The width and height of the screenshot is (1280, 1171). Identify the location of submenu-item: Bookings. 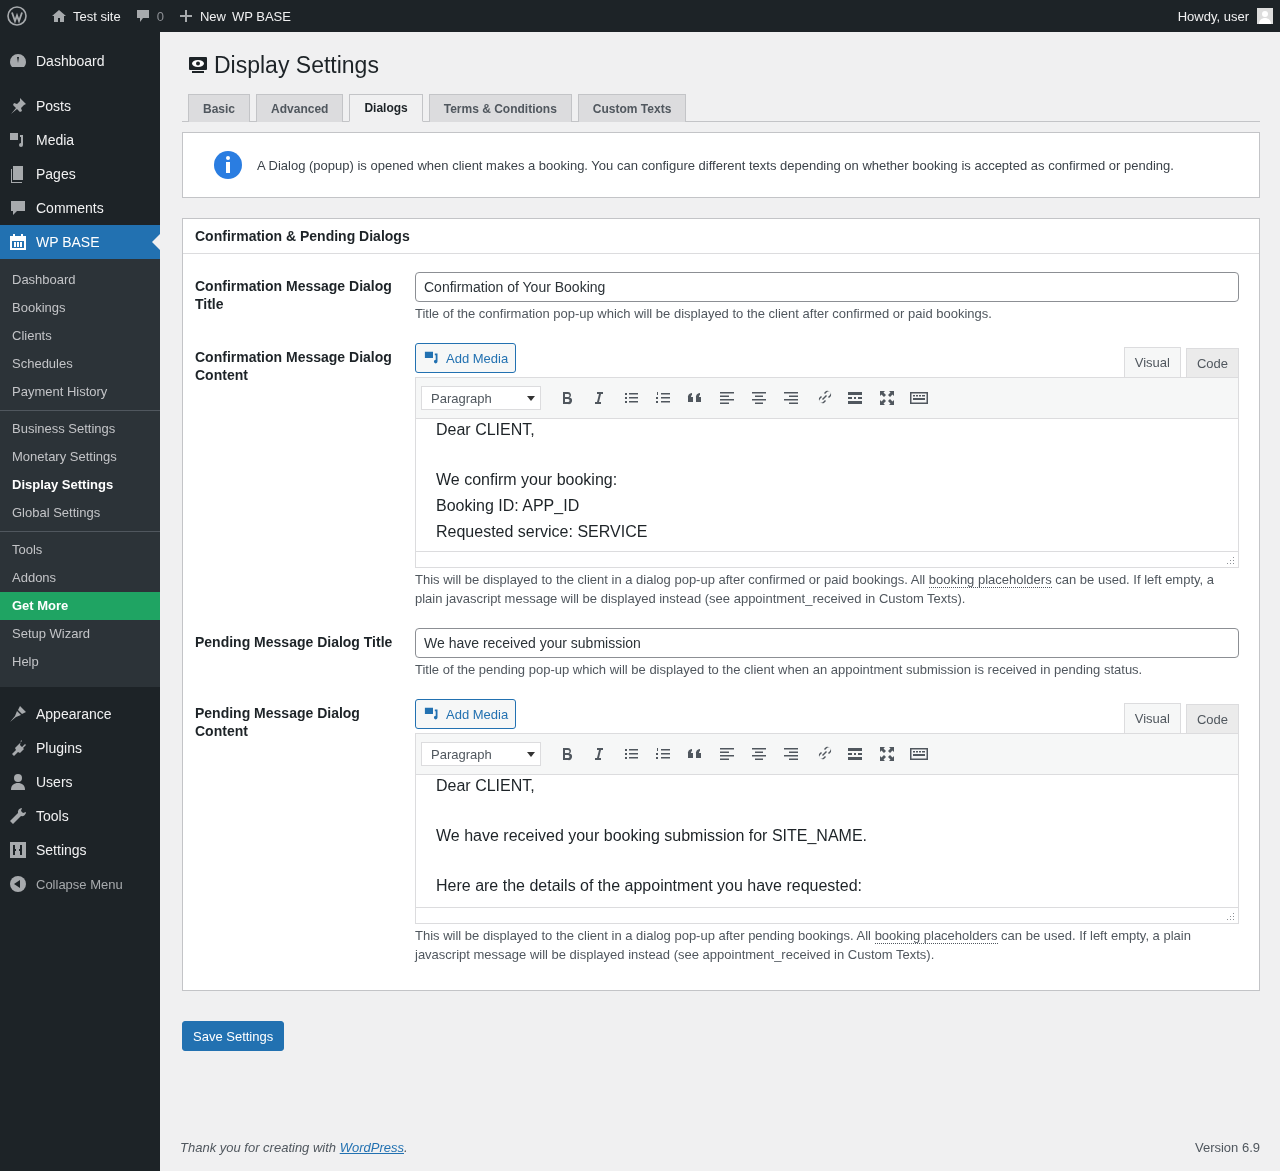
(80, 308).